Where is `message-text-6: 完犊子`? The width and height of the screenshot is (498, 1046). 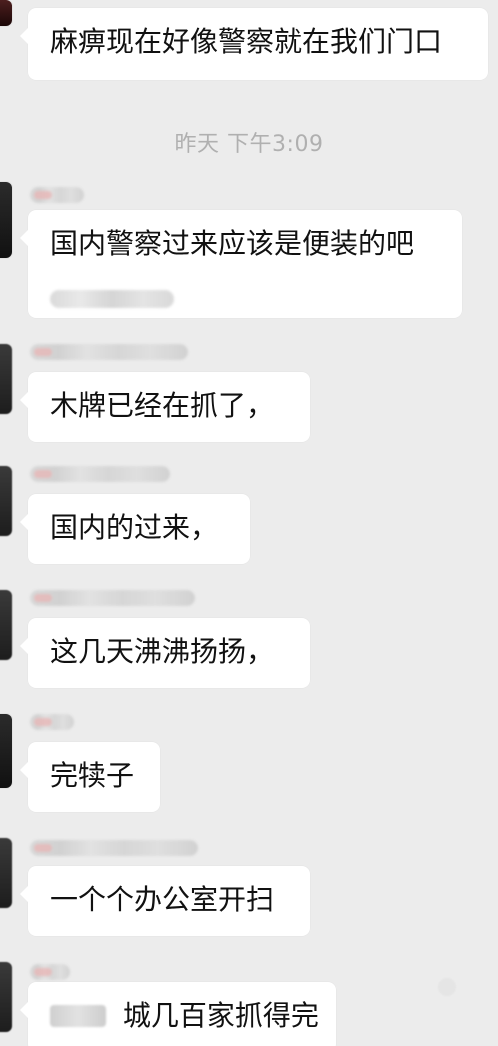 message-text-6: 完犊子 is located at coordinates (92, 775).